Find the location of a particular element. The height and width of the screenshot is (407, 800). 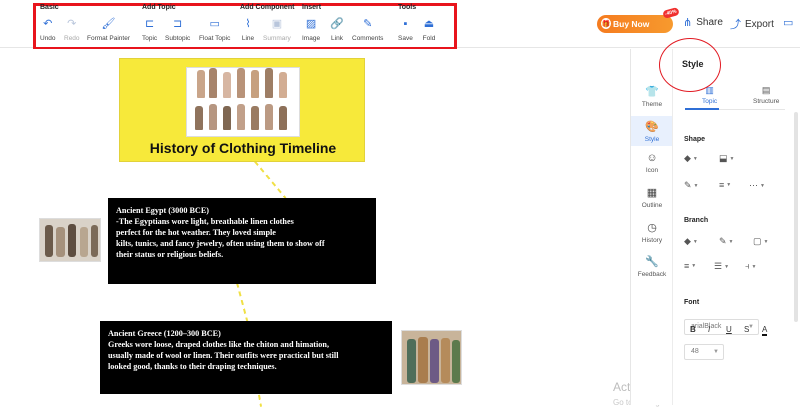

buy-now-label: Buy Now is located at coordinates (631, 24).